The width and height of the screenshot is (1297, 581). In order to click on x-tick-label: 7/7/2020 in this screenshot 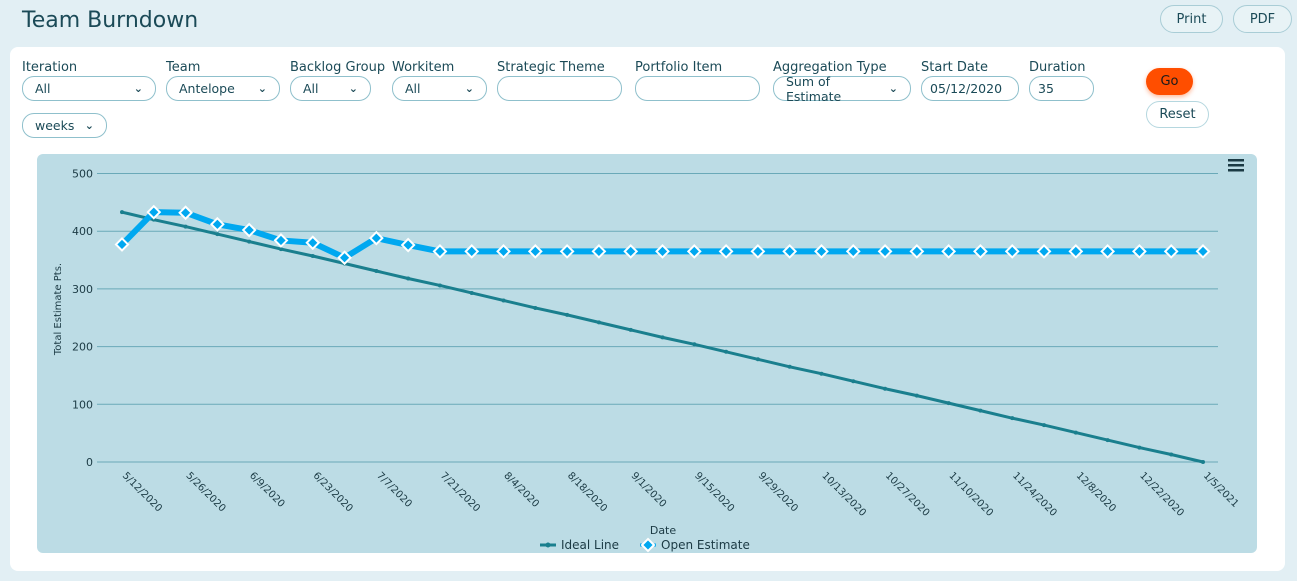, I will do `click(394, 490)`.